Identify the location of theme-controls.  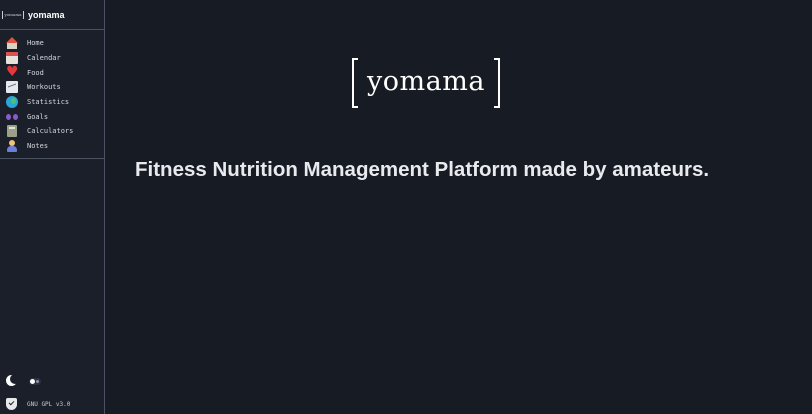
(52, 380).